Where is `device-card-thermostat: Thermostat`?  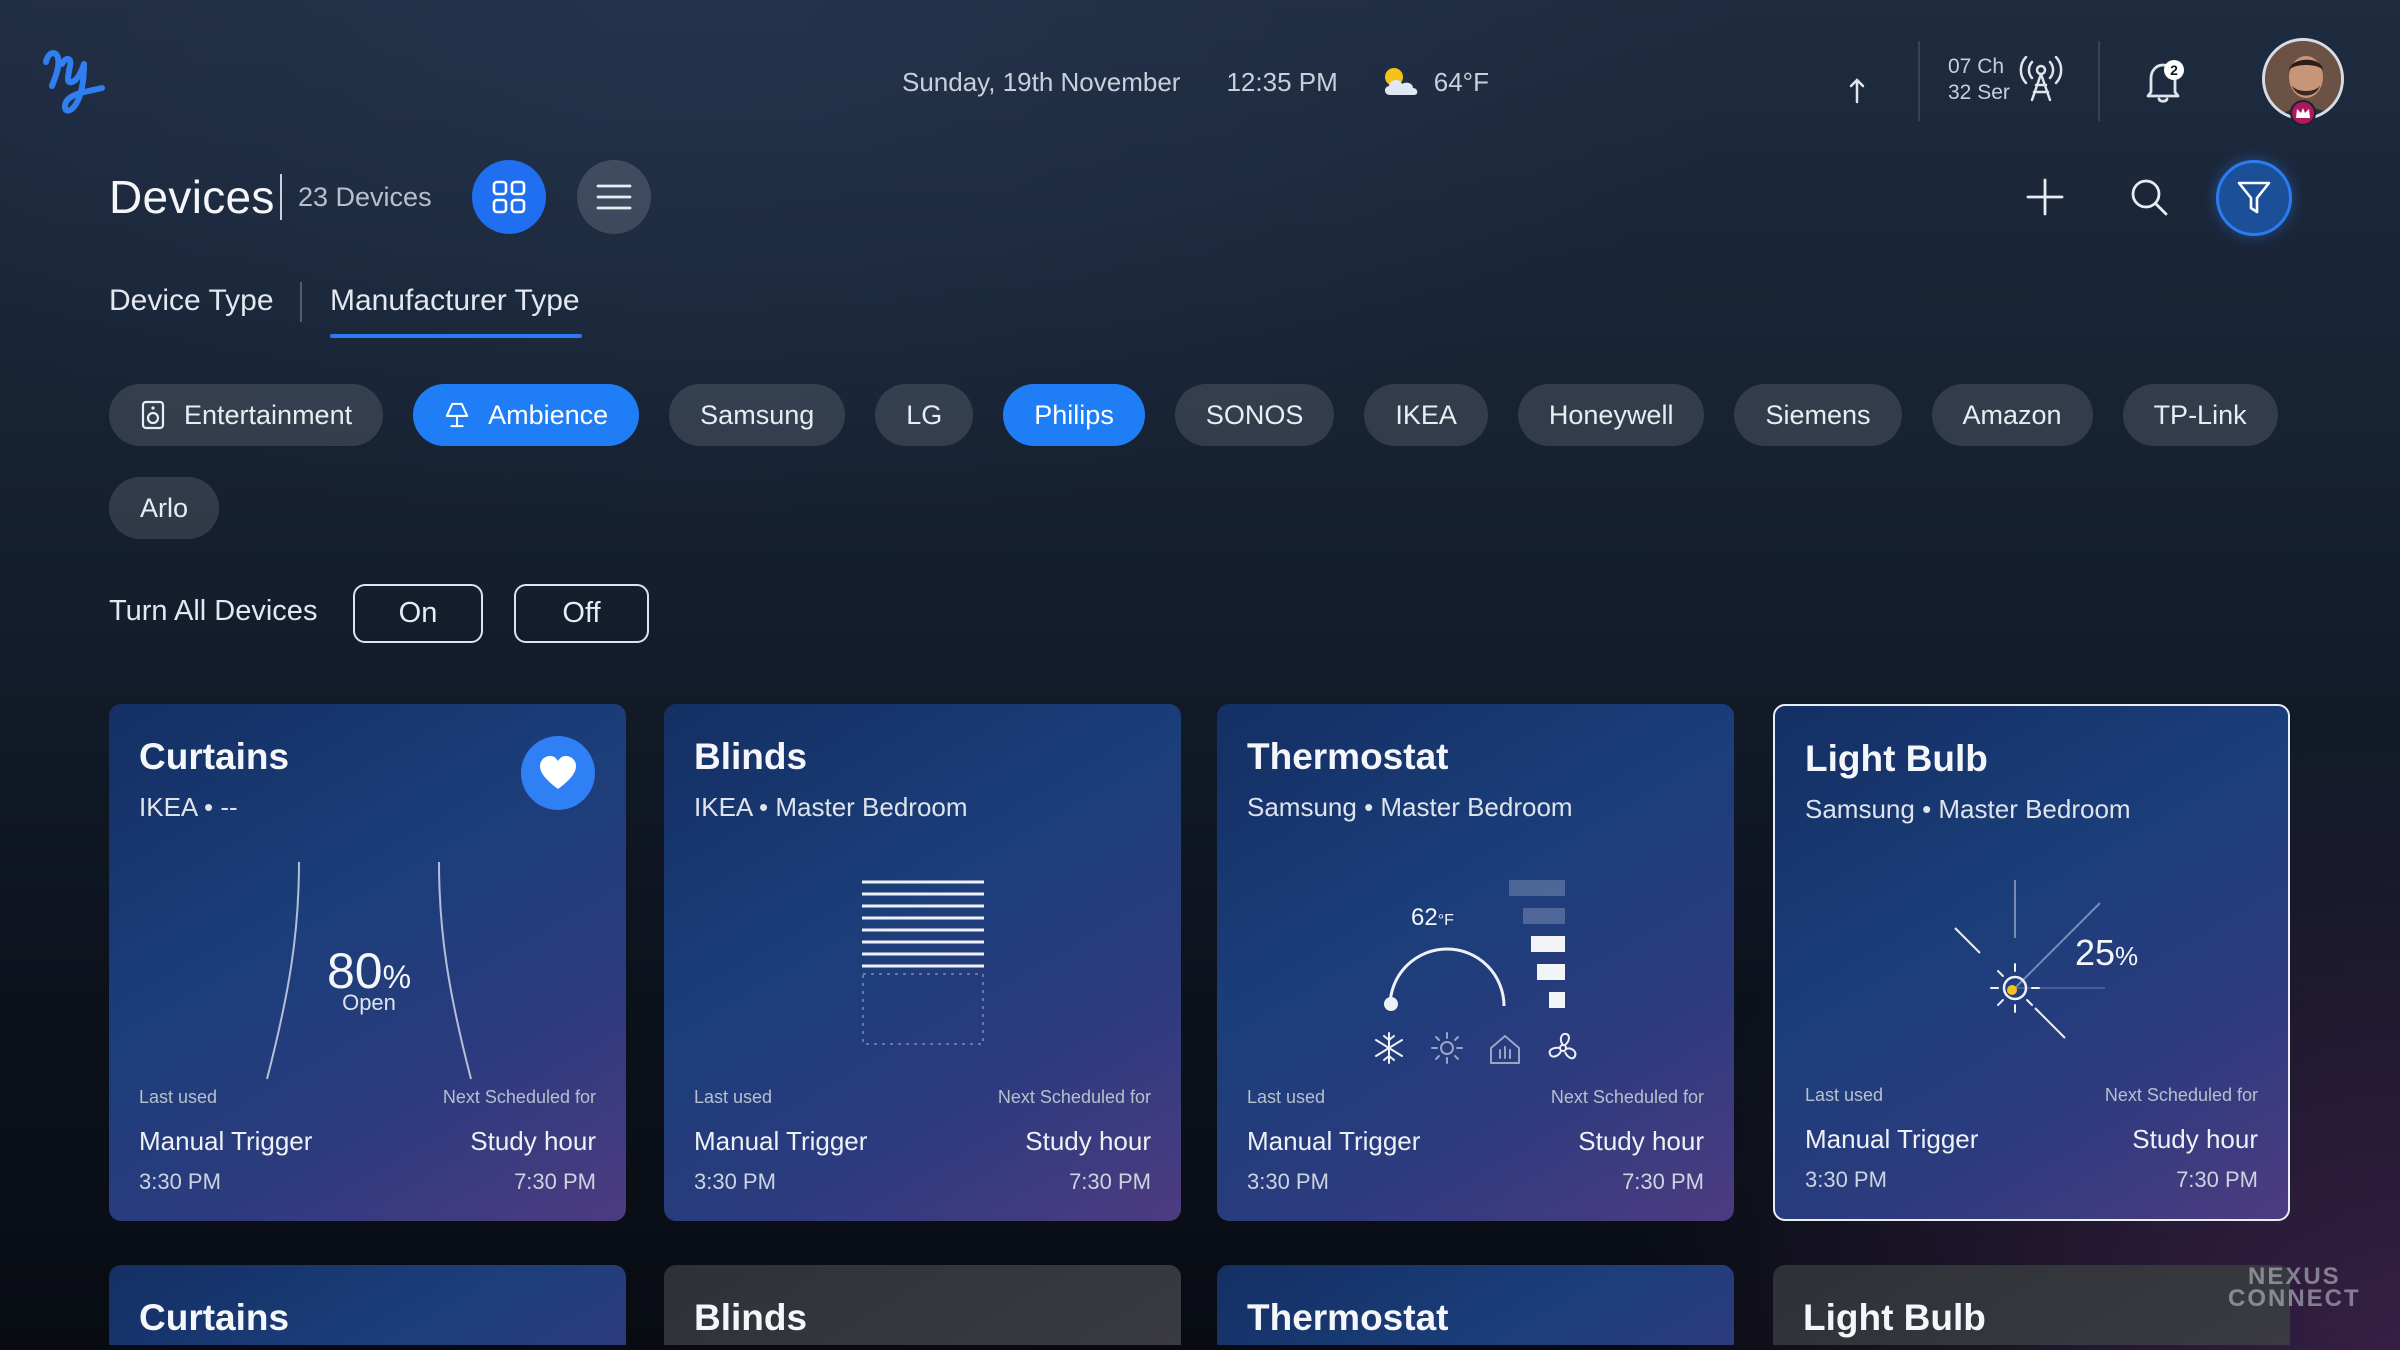
device-card-thermostat: Thermostat is located at coordinates (1475, 1305).